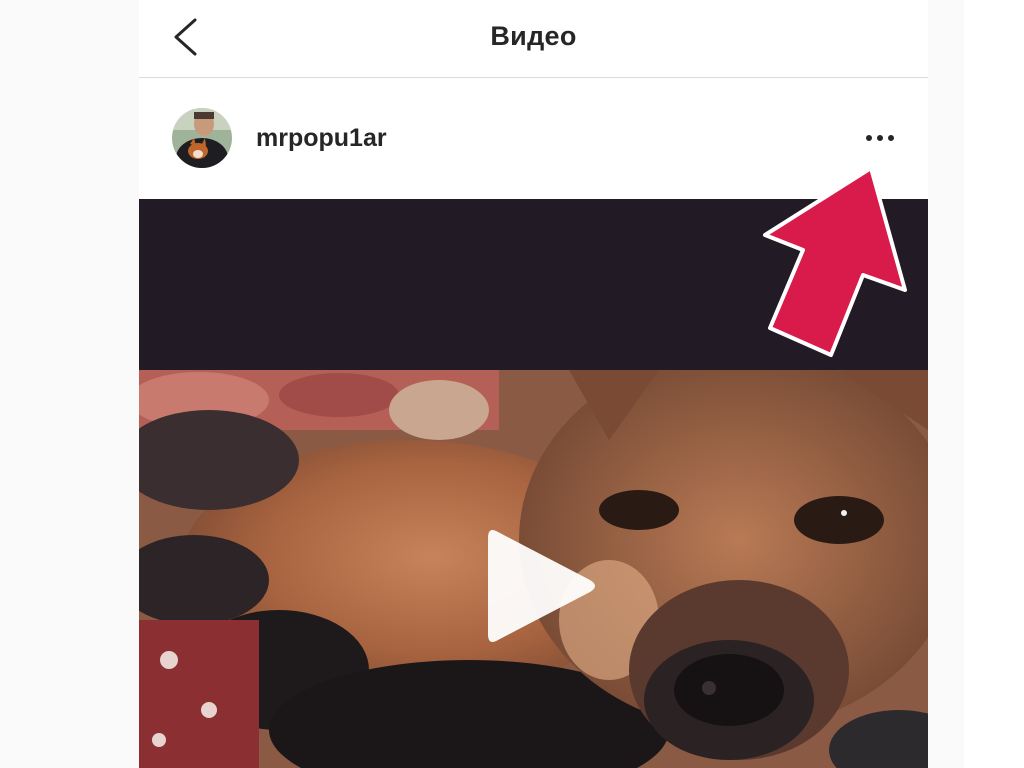 The height and width of the screenshot is (768, 1024). I want to click on play-icon, so click(541, 586).